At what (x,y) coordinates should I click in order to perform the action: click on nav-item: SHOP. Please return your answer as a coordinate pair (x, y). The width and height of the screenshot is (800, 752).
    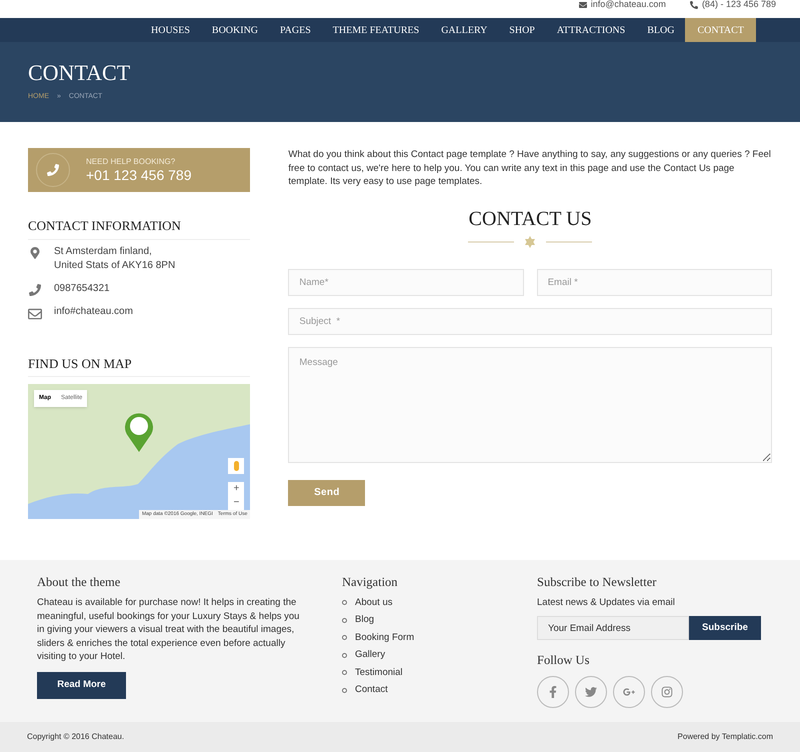
    Looking at the image, I should click on (522, 30).